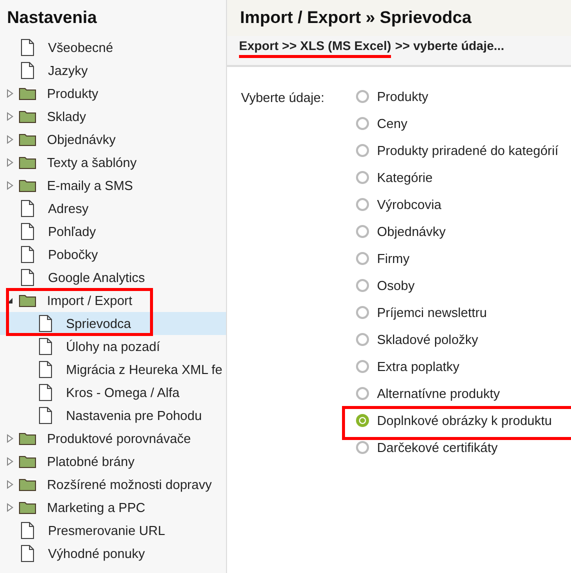 This screenshot has width=571, height=573. I want to click on tree-item: Výhodné ponuky, so click(113, 553).